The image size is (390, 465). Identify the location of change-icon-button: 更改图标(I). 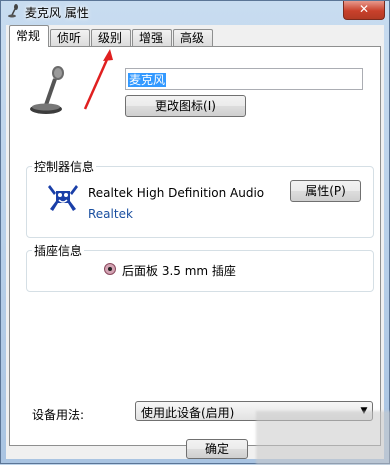
(185, 106).